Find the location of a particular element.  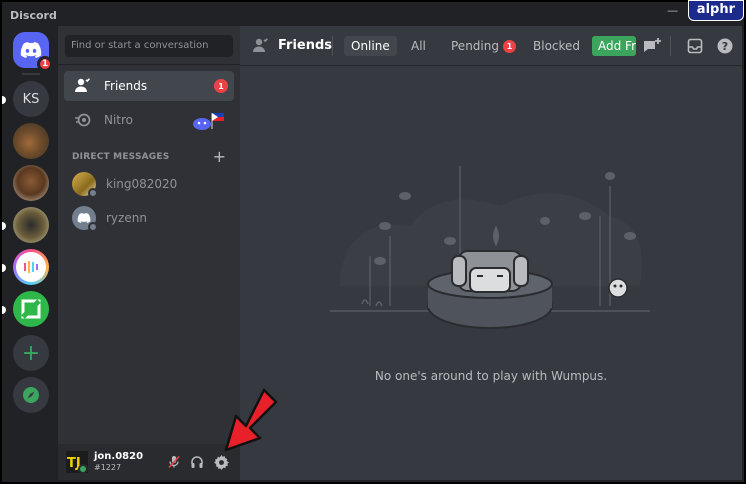

friends-badge: 1 is located at coordinates (221, 86).